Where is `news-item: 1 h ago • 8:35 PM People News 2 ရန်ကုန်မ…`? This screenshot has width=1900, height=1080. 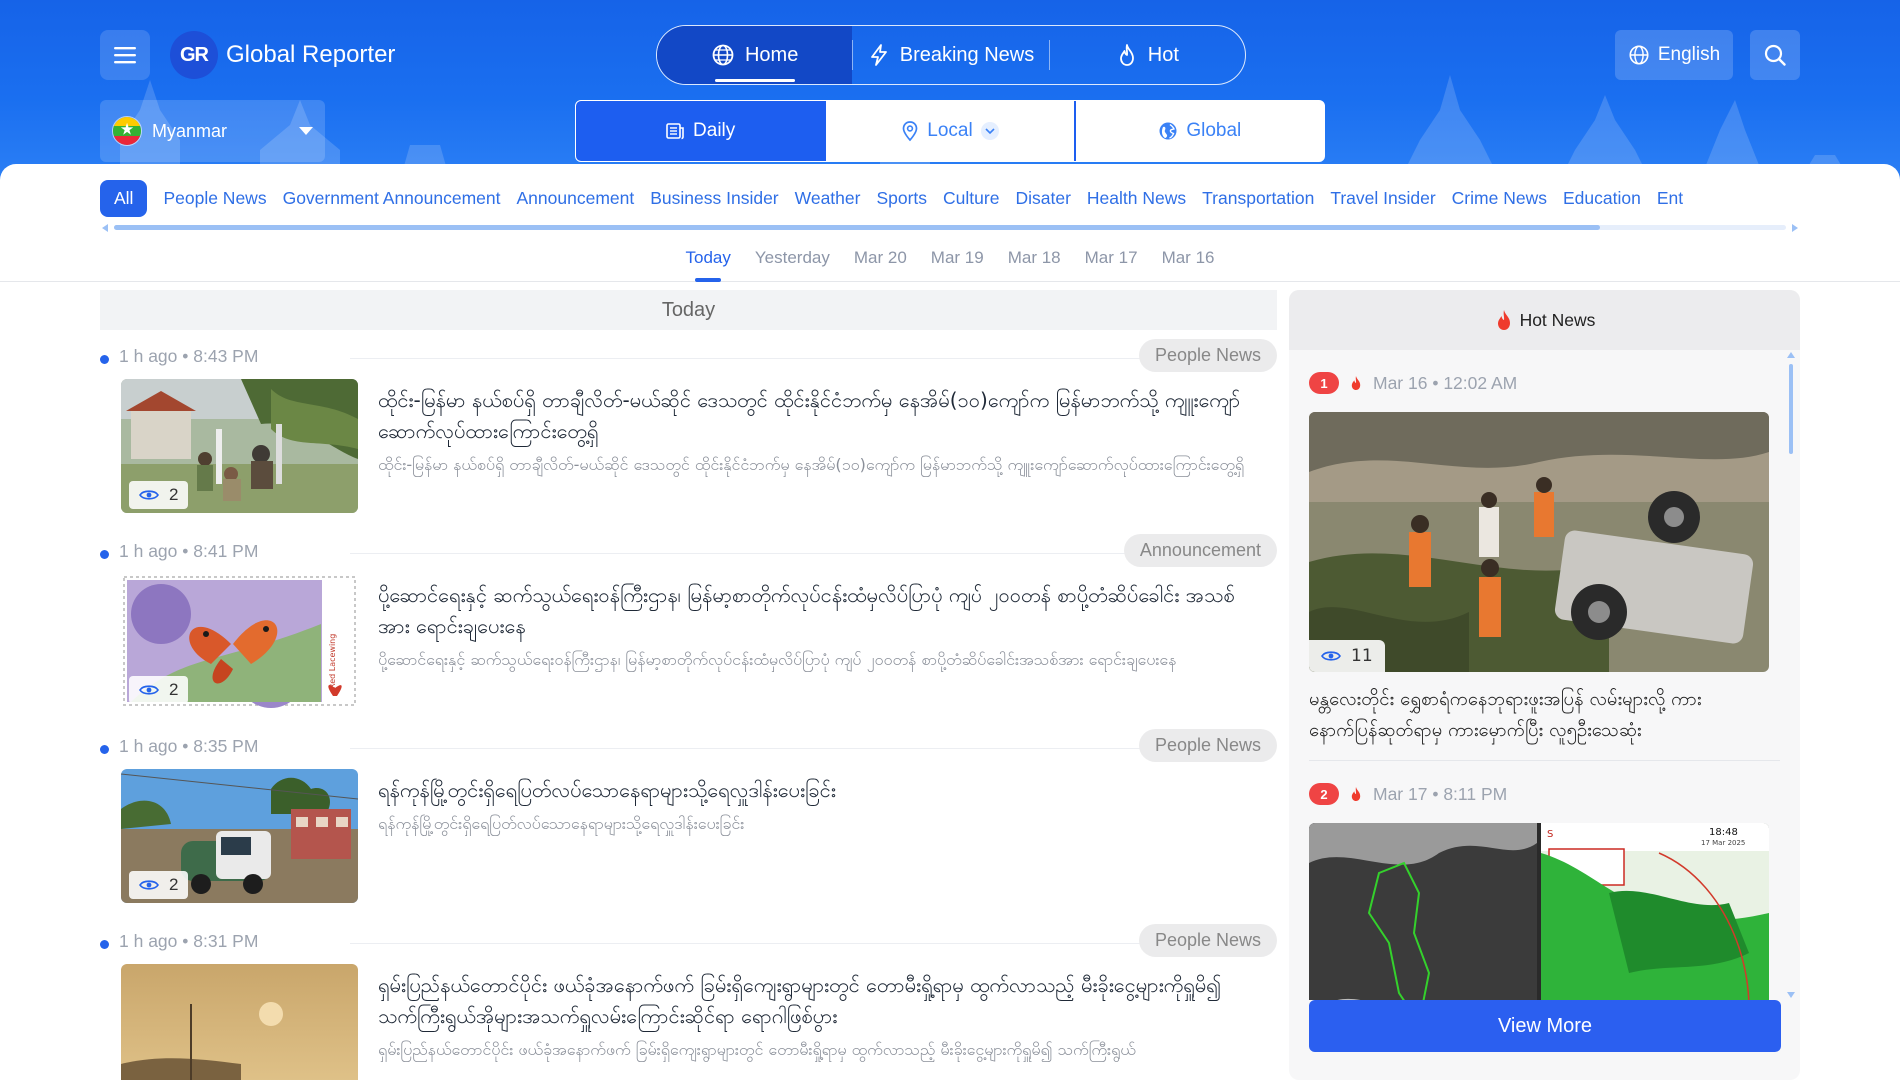 news-item: 1 h ago • 8:35 PM People News 2 ရန်ကုန်မ… is located at coordinates (688, 792).